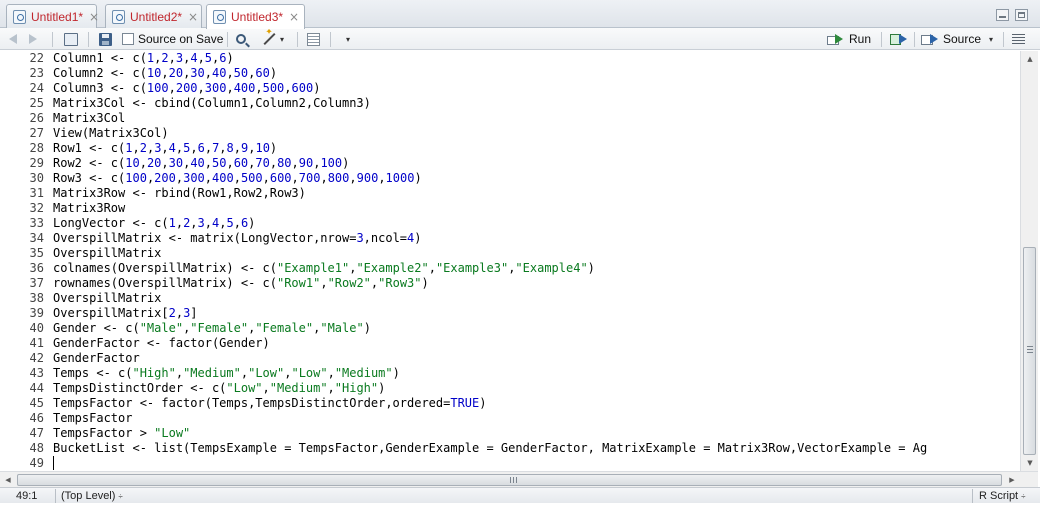 This screenshot has width=1040, height=510. I want to click on forward-button, so click(33, 39).